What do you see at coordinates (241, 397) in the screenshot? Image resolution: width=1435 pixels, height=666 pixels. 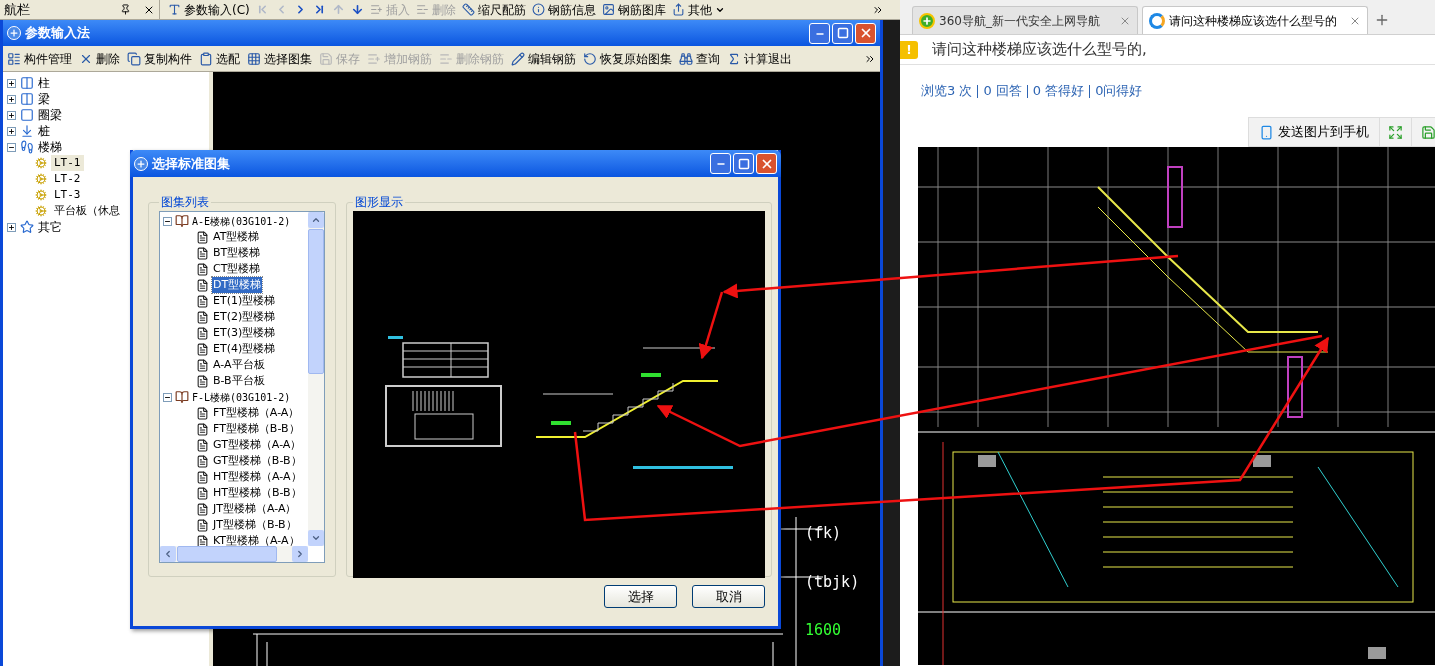 I see `tree-item: F-L楼梯(03G101-2)` at bounding box center [241, 397].